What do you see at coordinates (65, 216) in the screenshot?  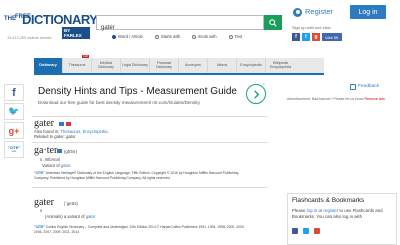 I see `definition-prefix: (Animals) a variant of` at bounding box center [65, 216].